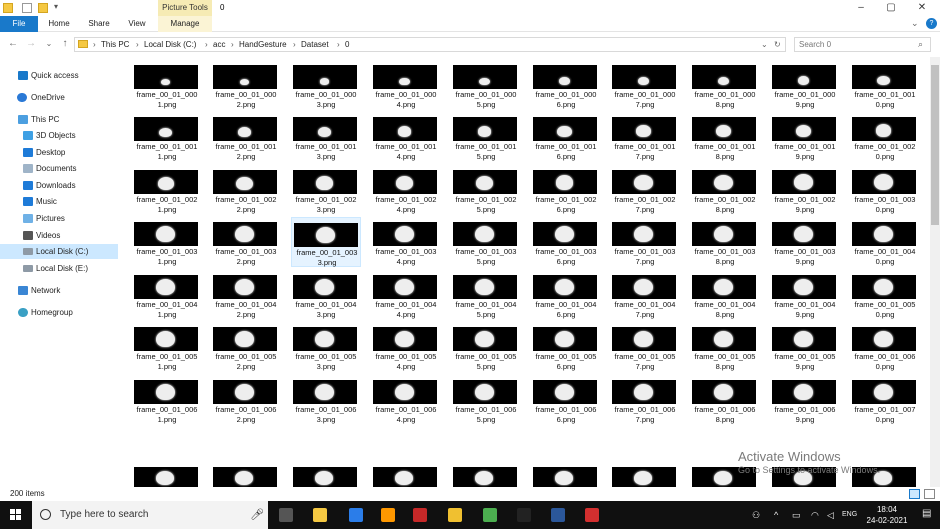  I want to click on chrome-taskbar-button, so click(490, 515).